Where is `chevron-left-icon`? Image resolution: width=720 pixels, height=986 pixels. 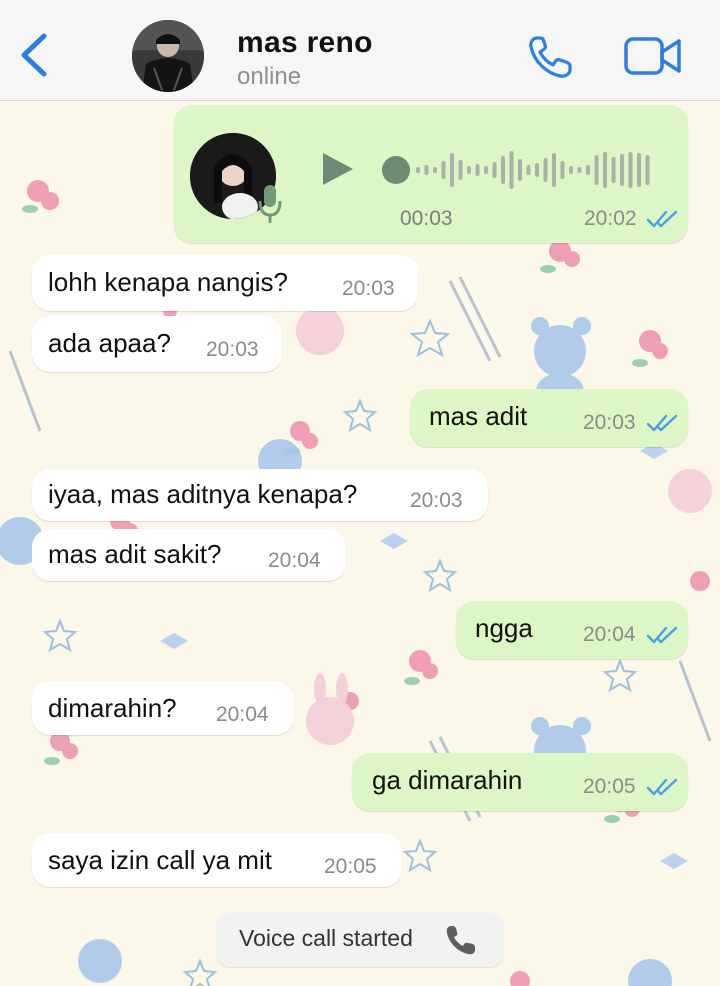 chevron-left-icon is located at coordinates (34, 55).